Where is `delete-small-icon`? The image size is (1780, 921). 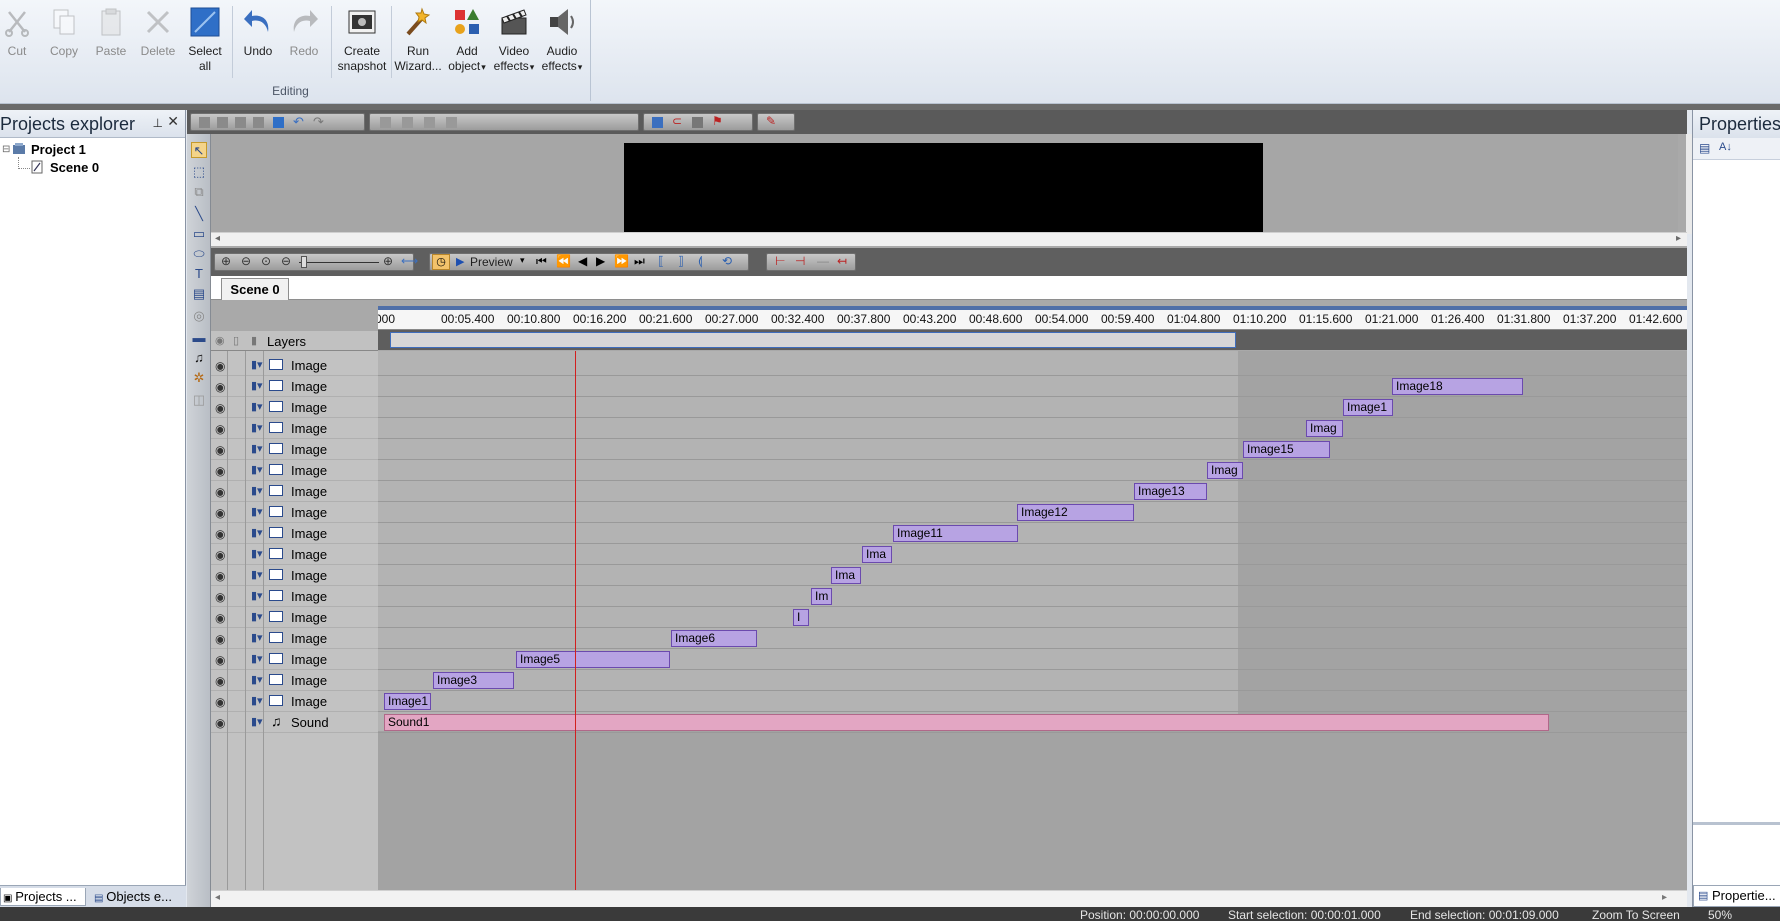
delete-small-icon is located at coordinates (258, 122).